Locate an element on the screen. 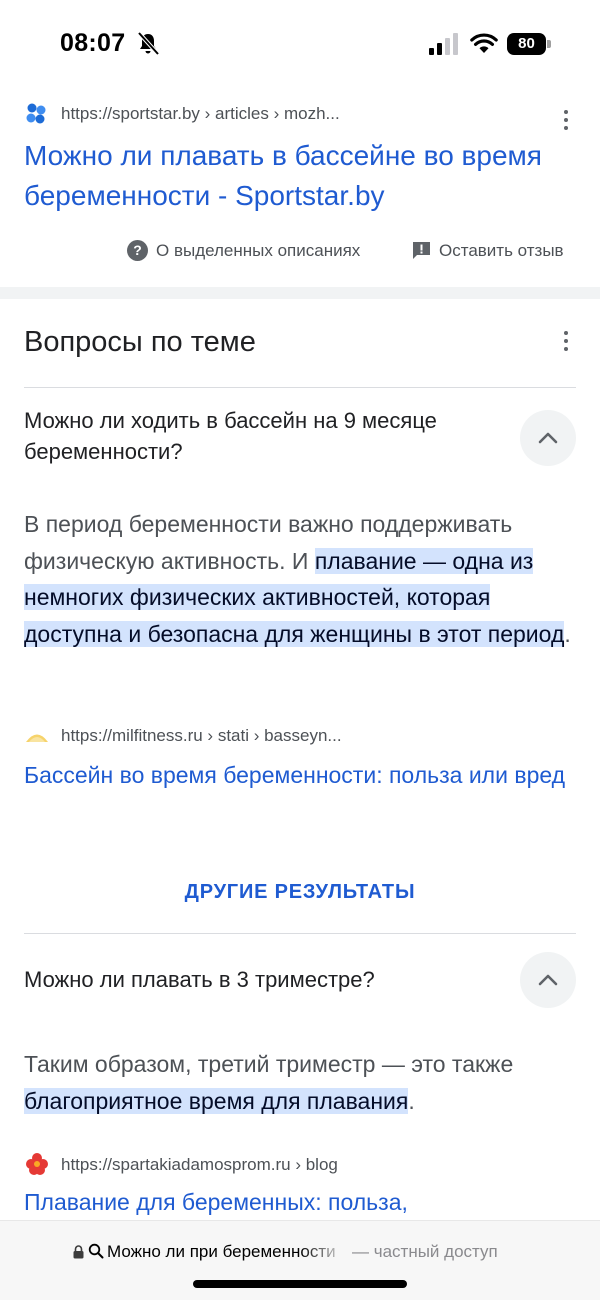 This screenshot has width=600, height=1300. status-bar: 08:07 80 is located at coordinates (300, 45).